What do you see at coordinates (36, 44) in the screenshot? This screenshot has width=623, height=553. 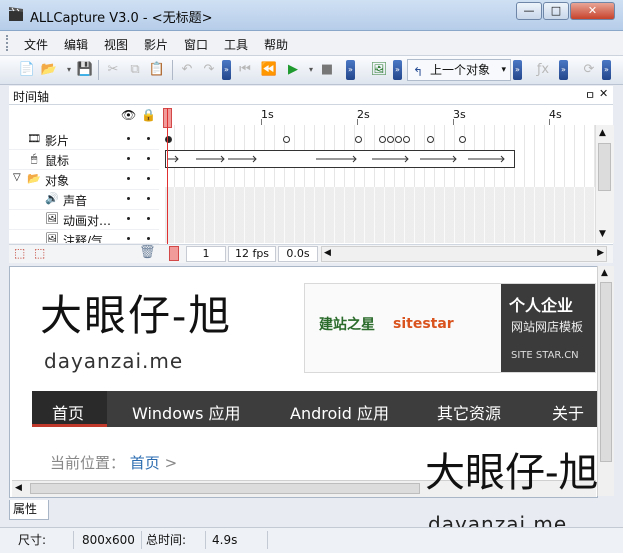 I see `menu-file: 文件` at bounding box center [36, 44].